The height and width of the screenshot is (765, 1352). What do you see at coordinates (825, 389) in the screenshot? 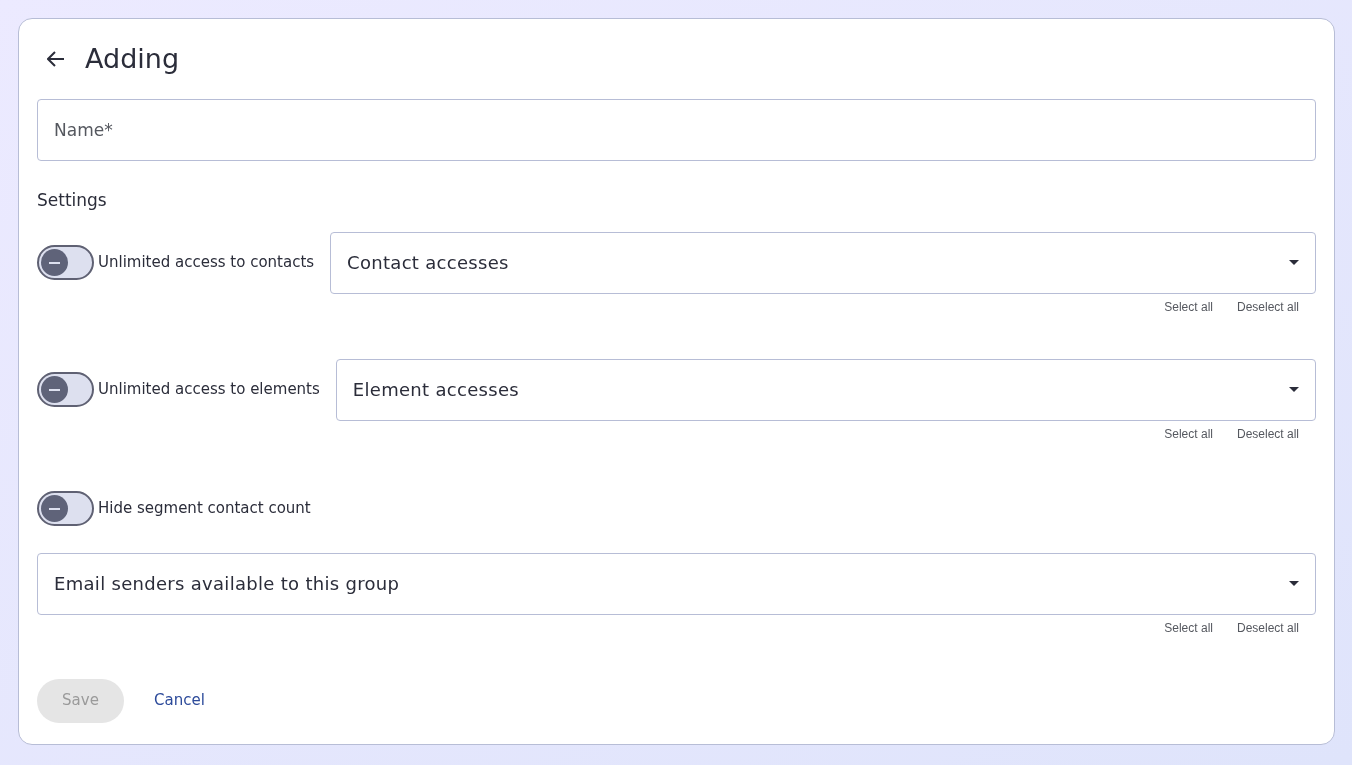
I see `dropdown-field: Element accesses` at bounding box center [825, 389].